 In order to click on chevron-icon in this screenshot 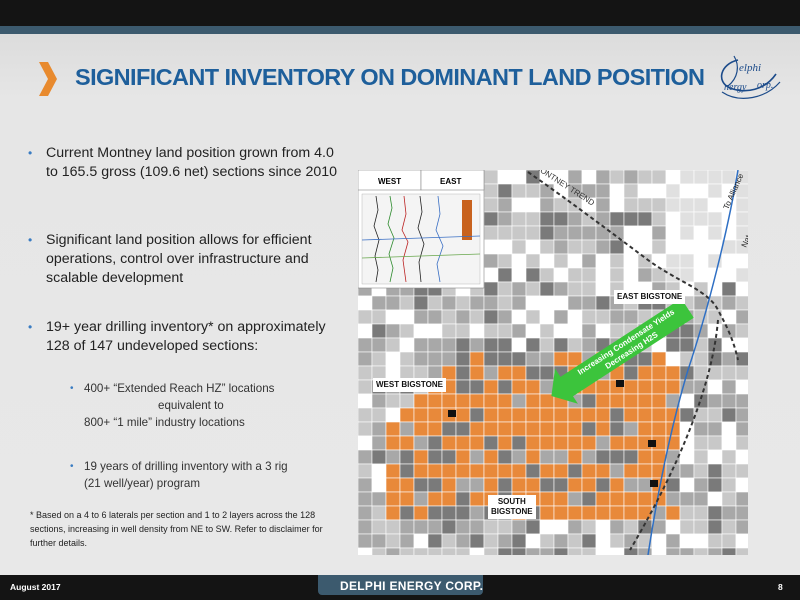, I will do `click(48, 79)`.